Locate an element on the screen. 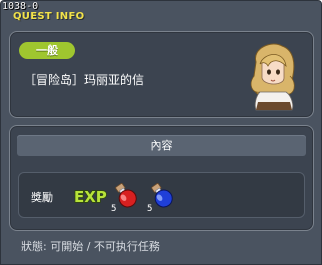 This screenshot has width=322, height=265. quest-category-badge: 一般 is located at coordinates (47, 50).